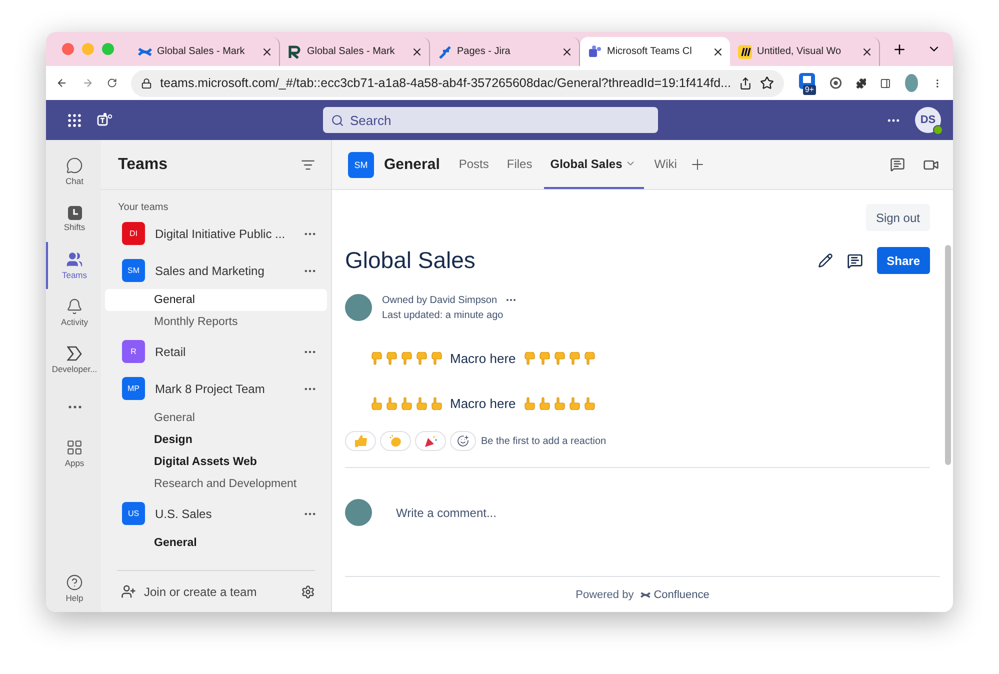 The width and height of the screenshot is (999, 674). I want to click on presence-icon, so click(938, 130).